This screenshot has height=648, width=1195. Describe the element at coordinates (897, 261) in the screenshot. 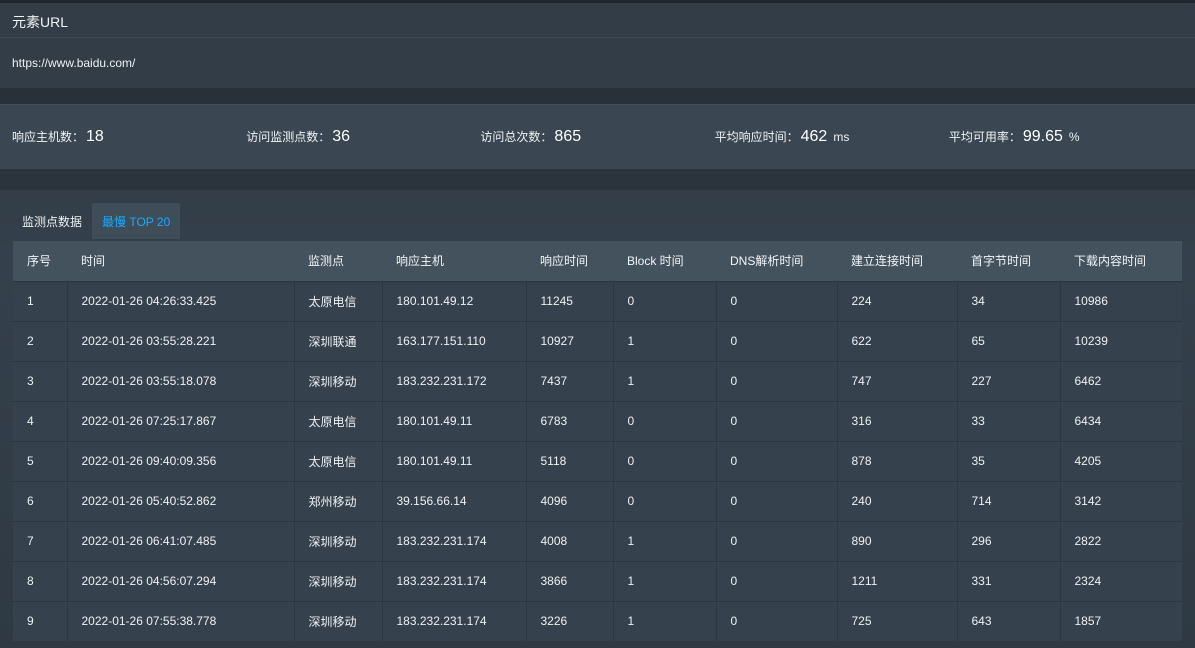

I see `column-header: 建立连接时间` at that location.